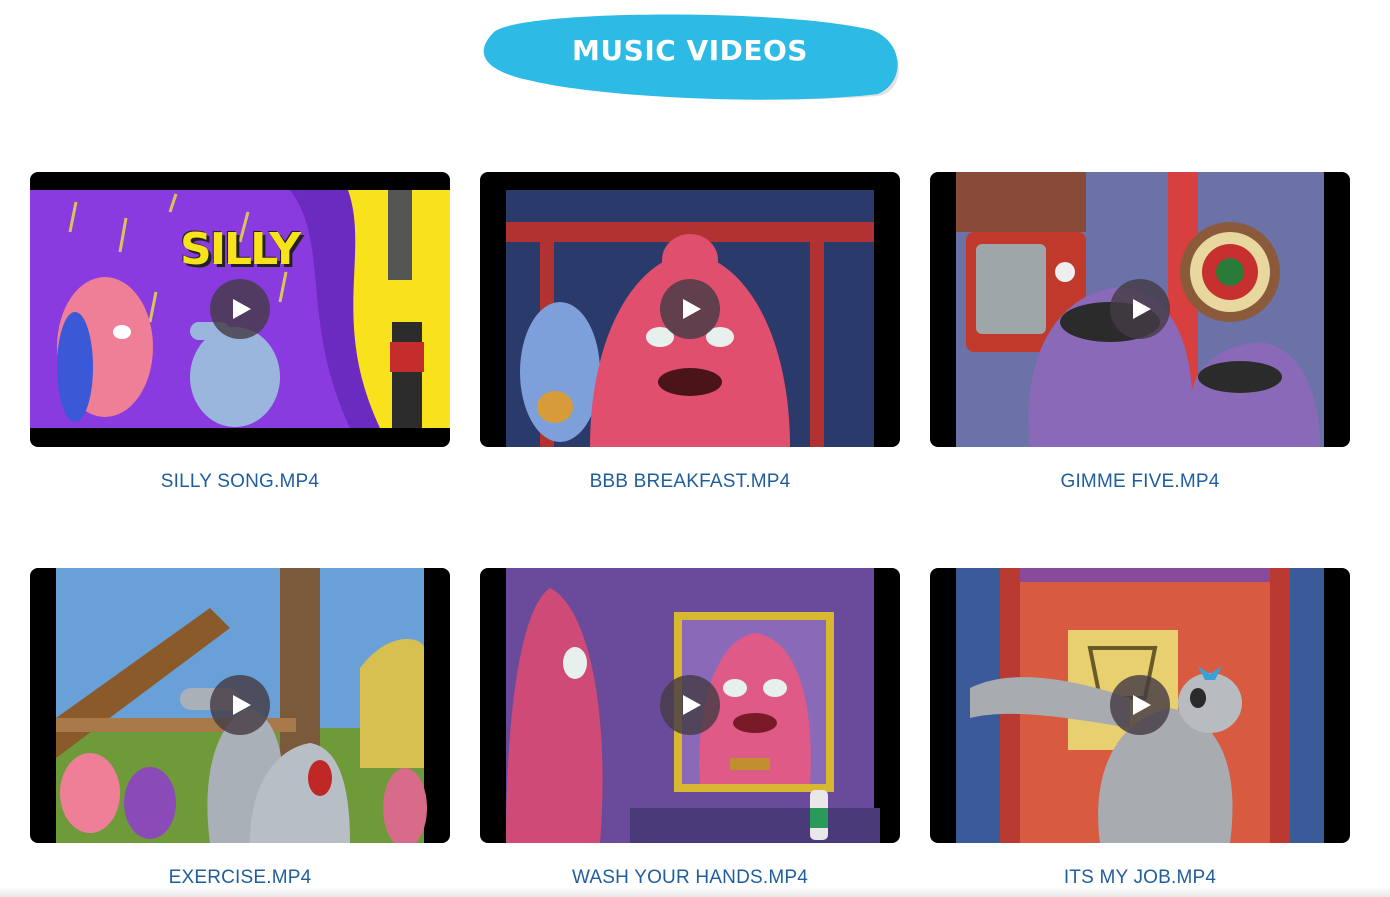  What do you see at coordinates (690, 50) in the screenshot?
I see `page-title: MUSIC VIDEOS` at bounding box center [690, 50].